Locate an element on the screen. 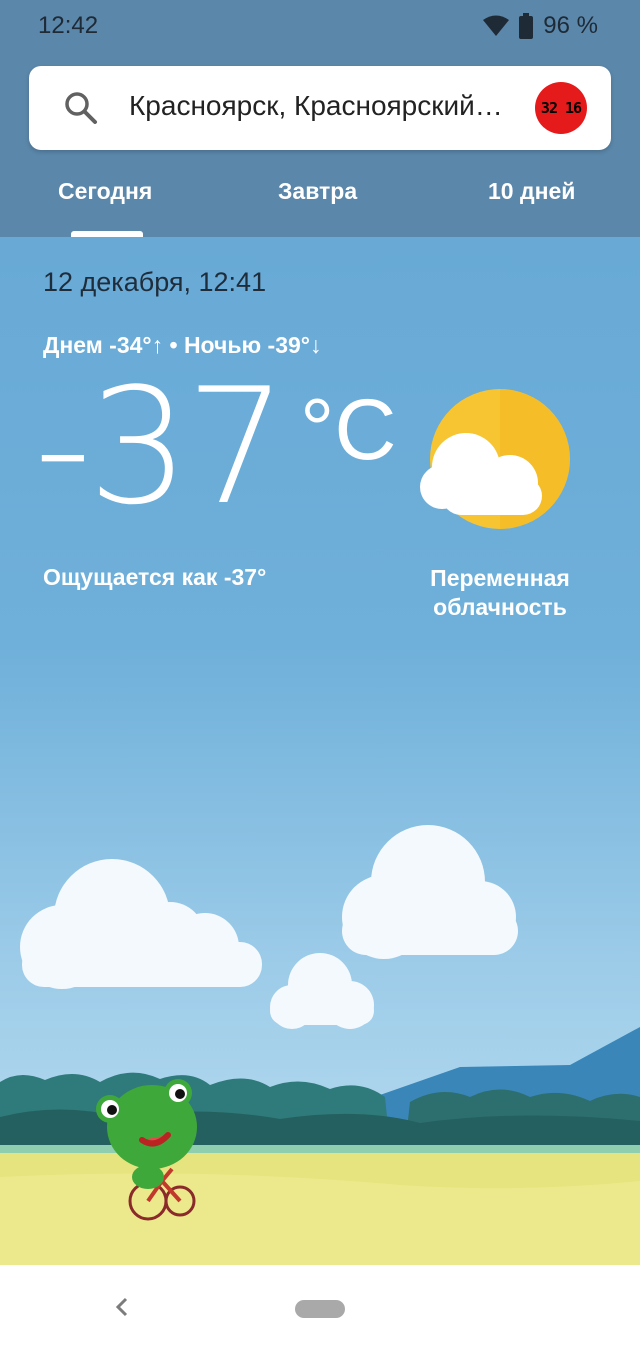  location-search-bar: Красноярск, Красноярский… 32 16 is located at coordinates (320, 108).